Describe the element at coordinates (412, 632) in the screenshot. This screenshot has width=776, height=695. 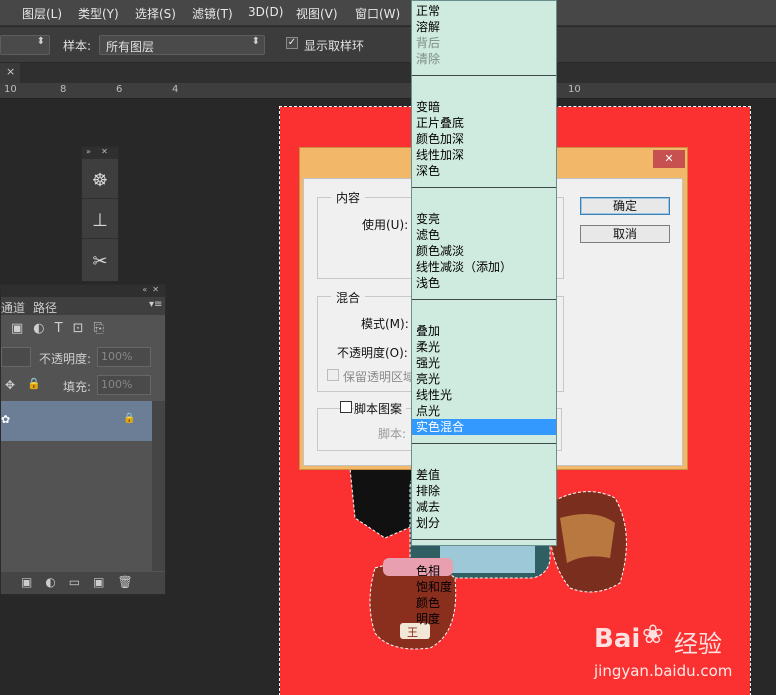
I see `svg-text: 王` at that location.